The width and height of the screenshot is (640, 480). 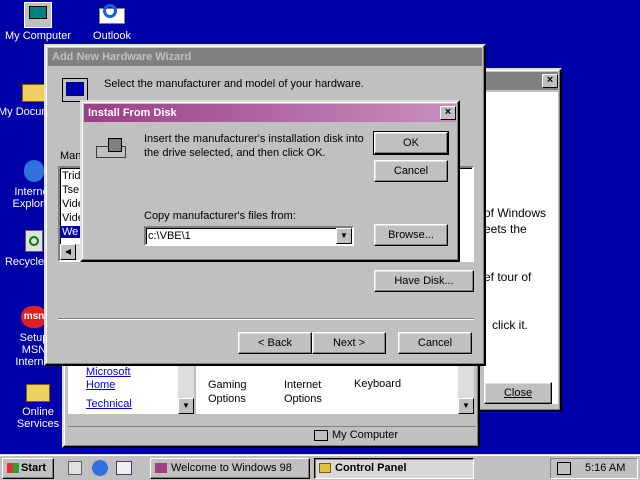 What do you see at coordinates (508, 277) in the screenshot?
I see `welcome-text: ef tour of` at bounding box center [508, 277].